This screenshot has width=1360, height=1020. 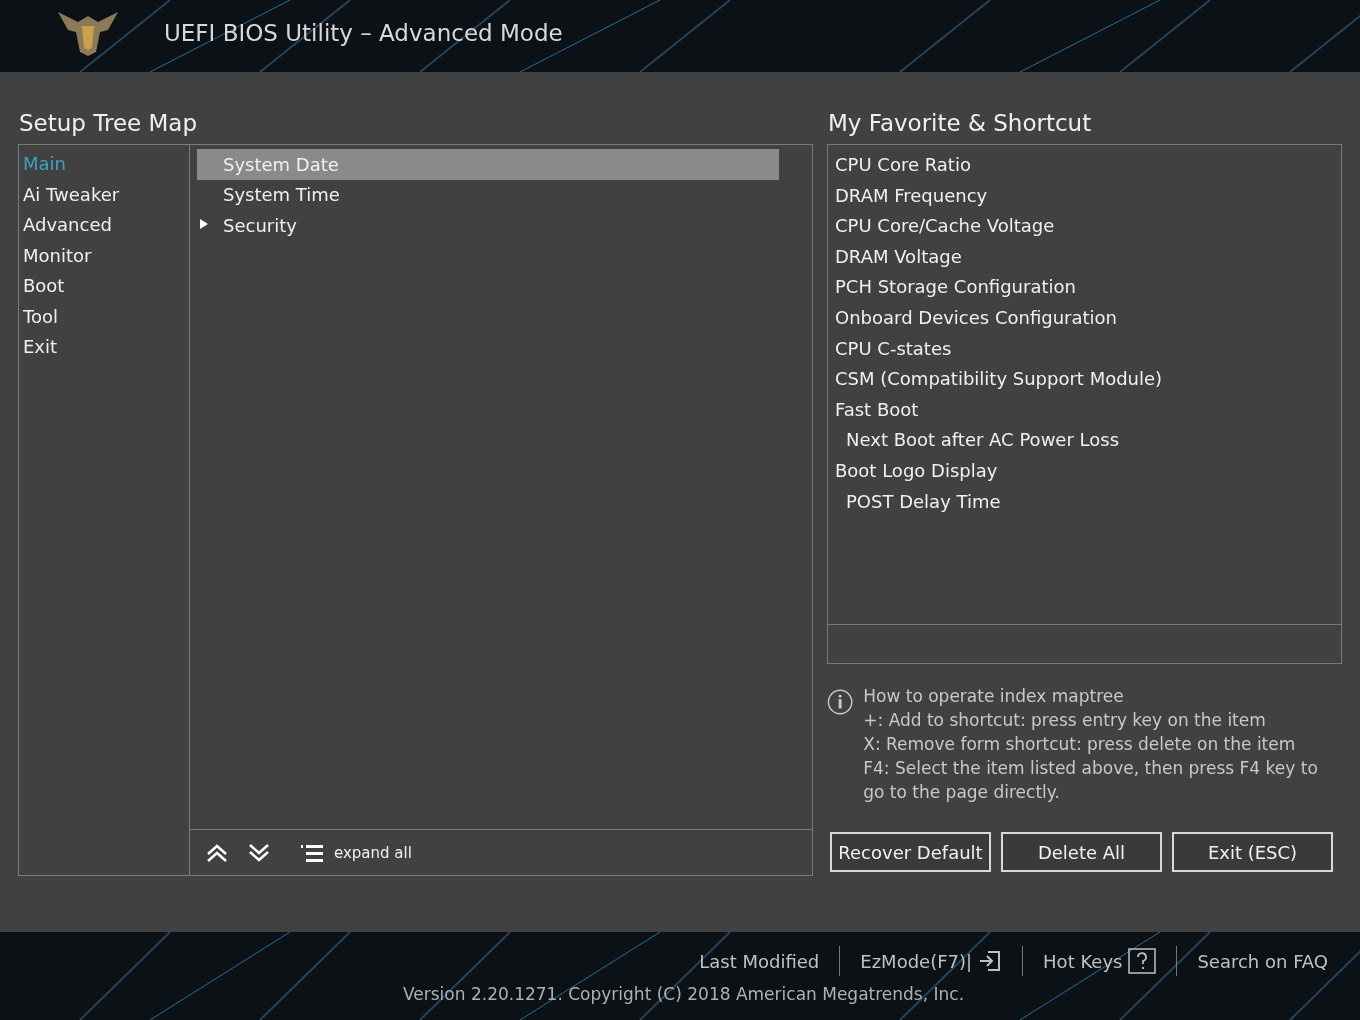 What do you see at coordinates (104, 256) in the screenshot?
I see `category-item: Monitor` at bounding box center [104, 256].